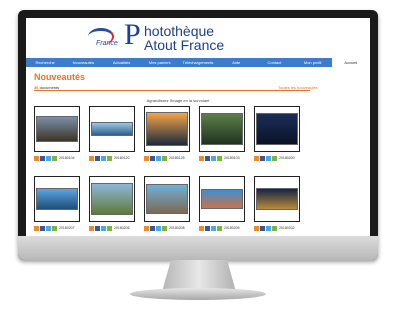 This screenshot has width=395, height=310. What do you see at coordinates (101, 39) in the screenshot?
I see `france-logo: France` at bounding box center [101, 39].